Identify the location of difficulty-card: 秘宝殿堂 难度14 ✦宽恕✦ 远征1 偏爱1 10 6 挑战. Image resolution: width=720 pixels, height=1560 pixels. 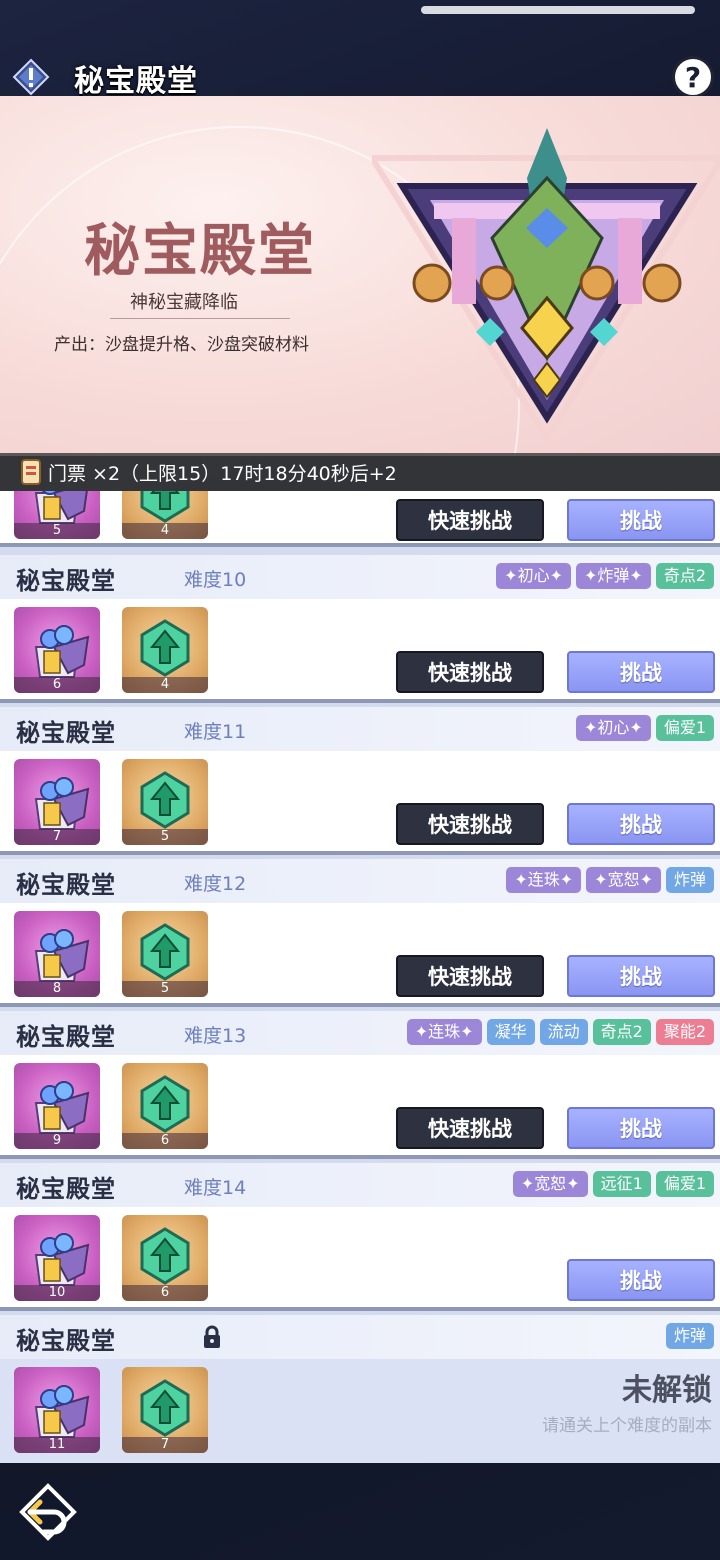
(360, 1237).